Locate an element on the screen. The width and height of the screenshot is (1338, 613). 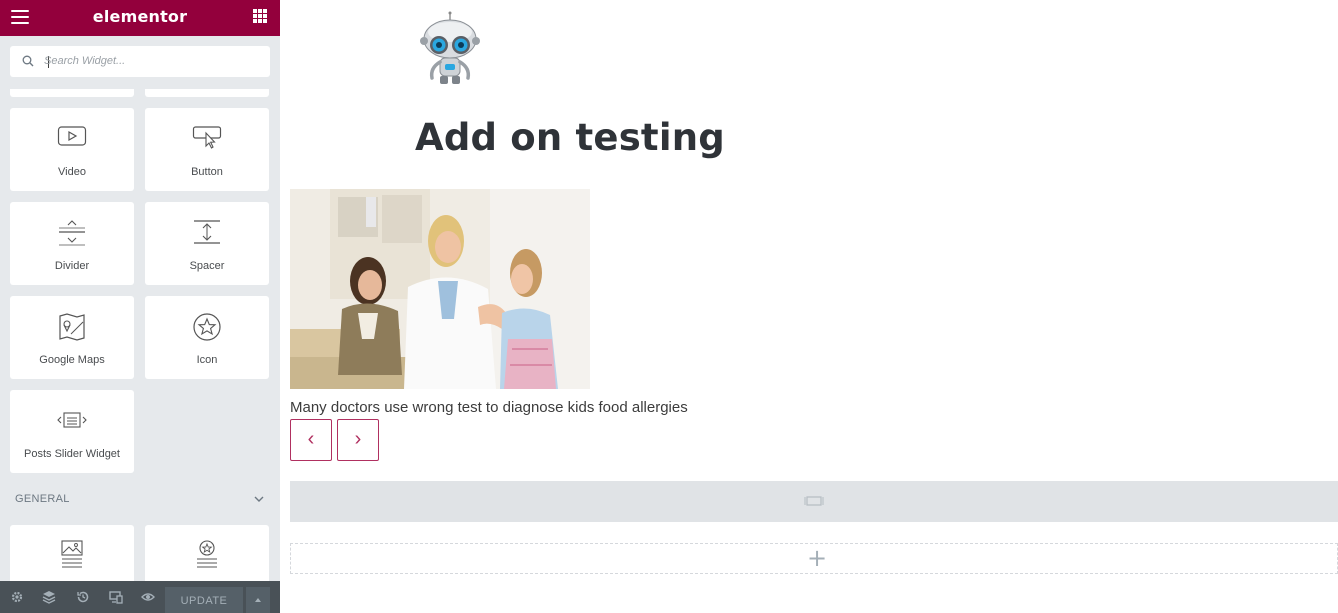
add-section-icon: + is located at coordinates (817, 558).